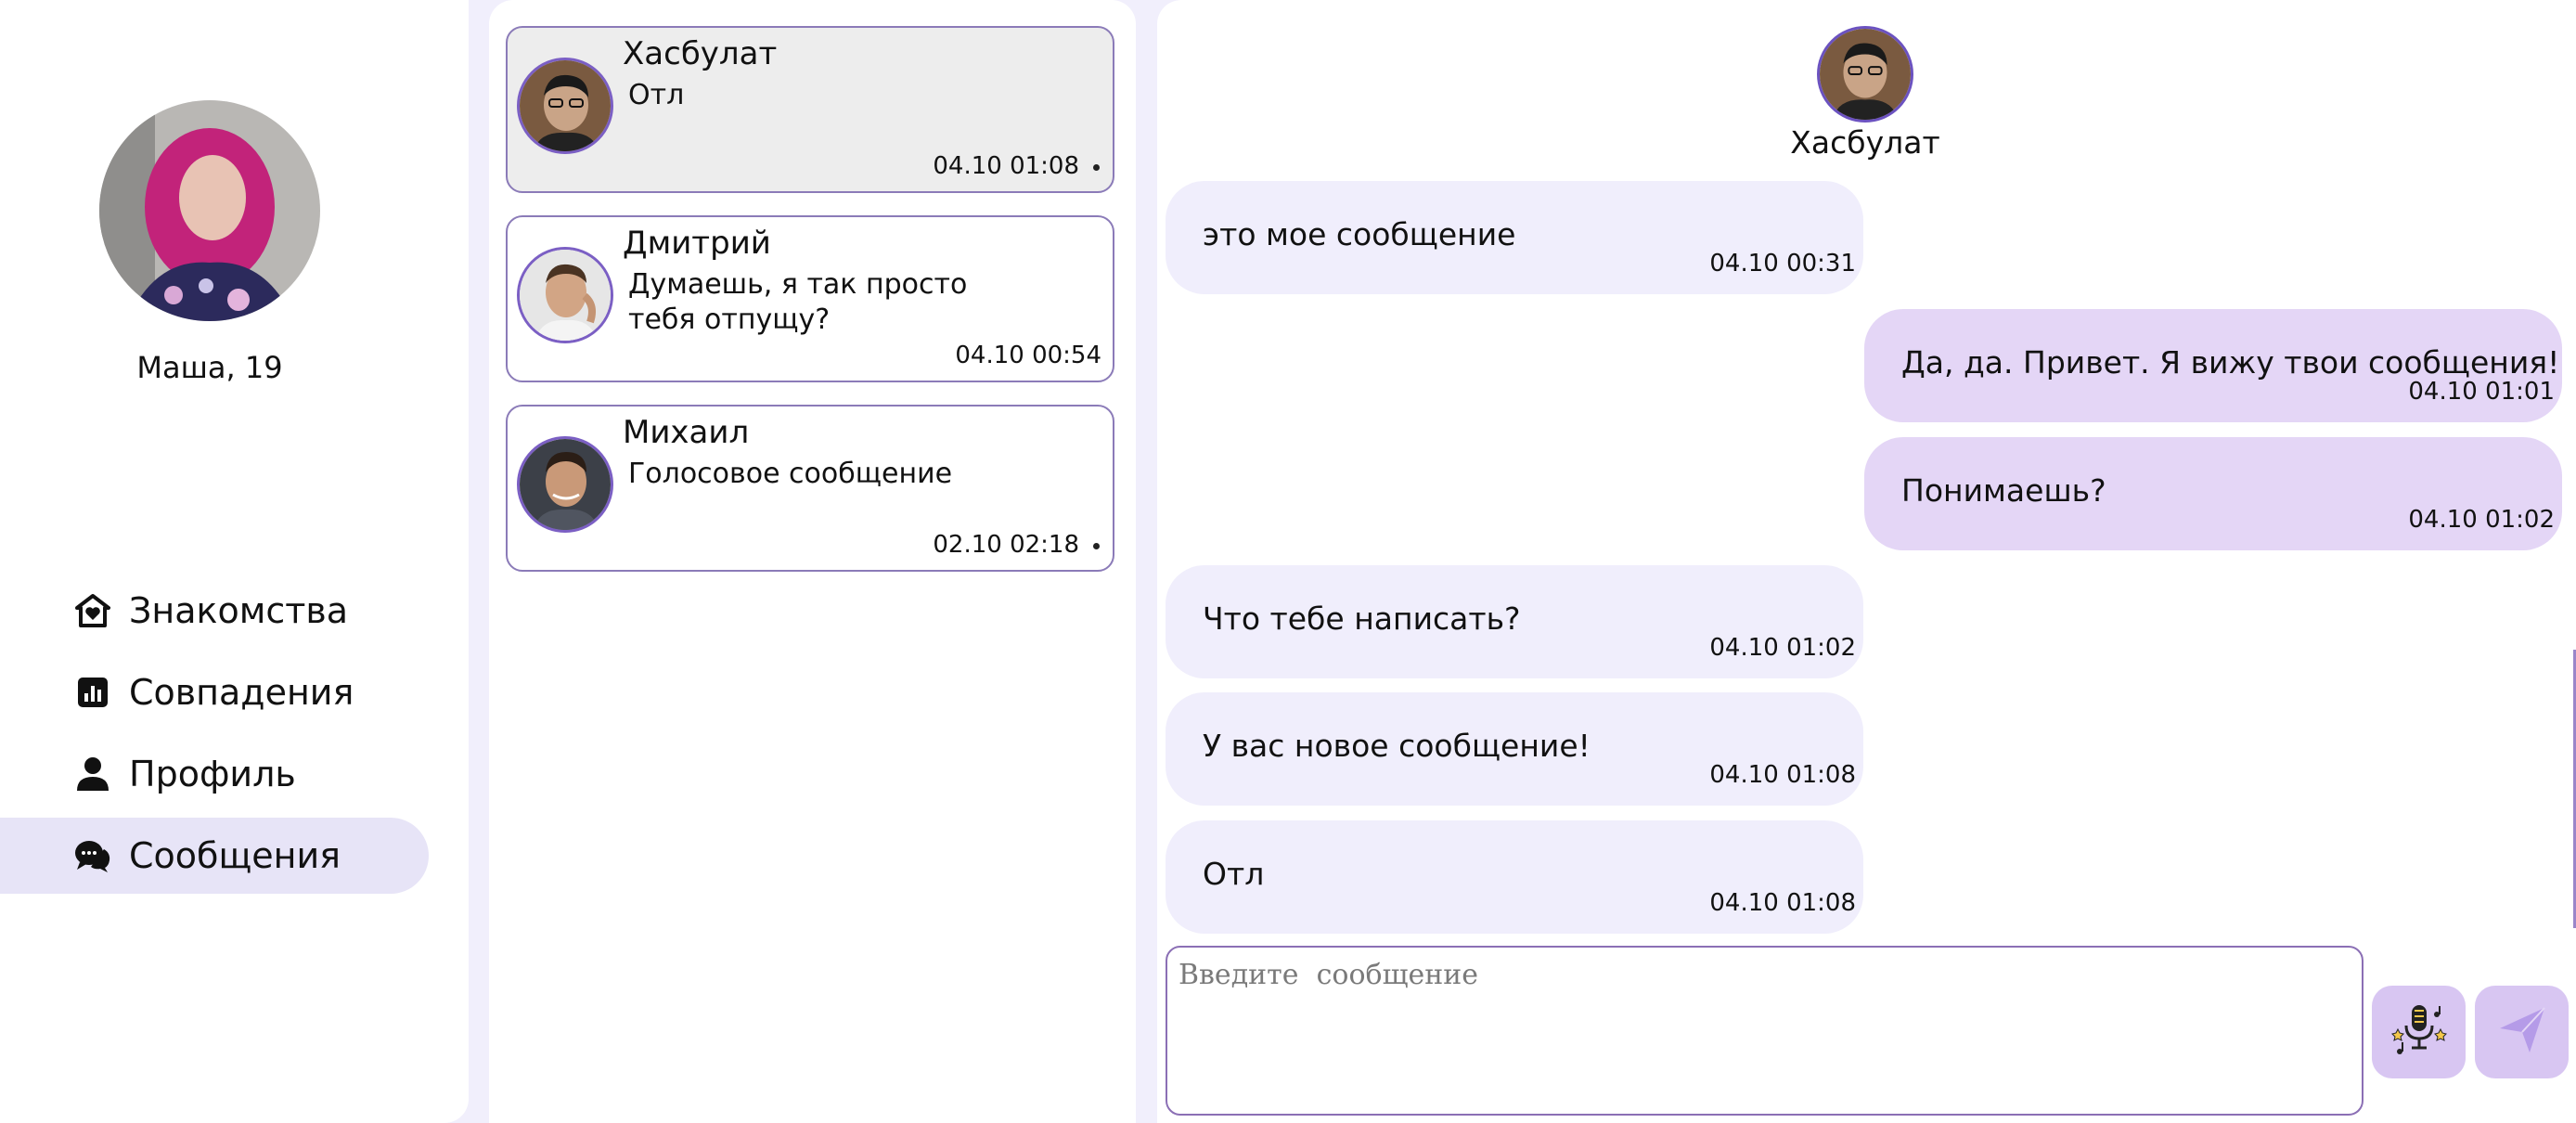  I want to click on user-avatar, so click(209, 210).